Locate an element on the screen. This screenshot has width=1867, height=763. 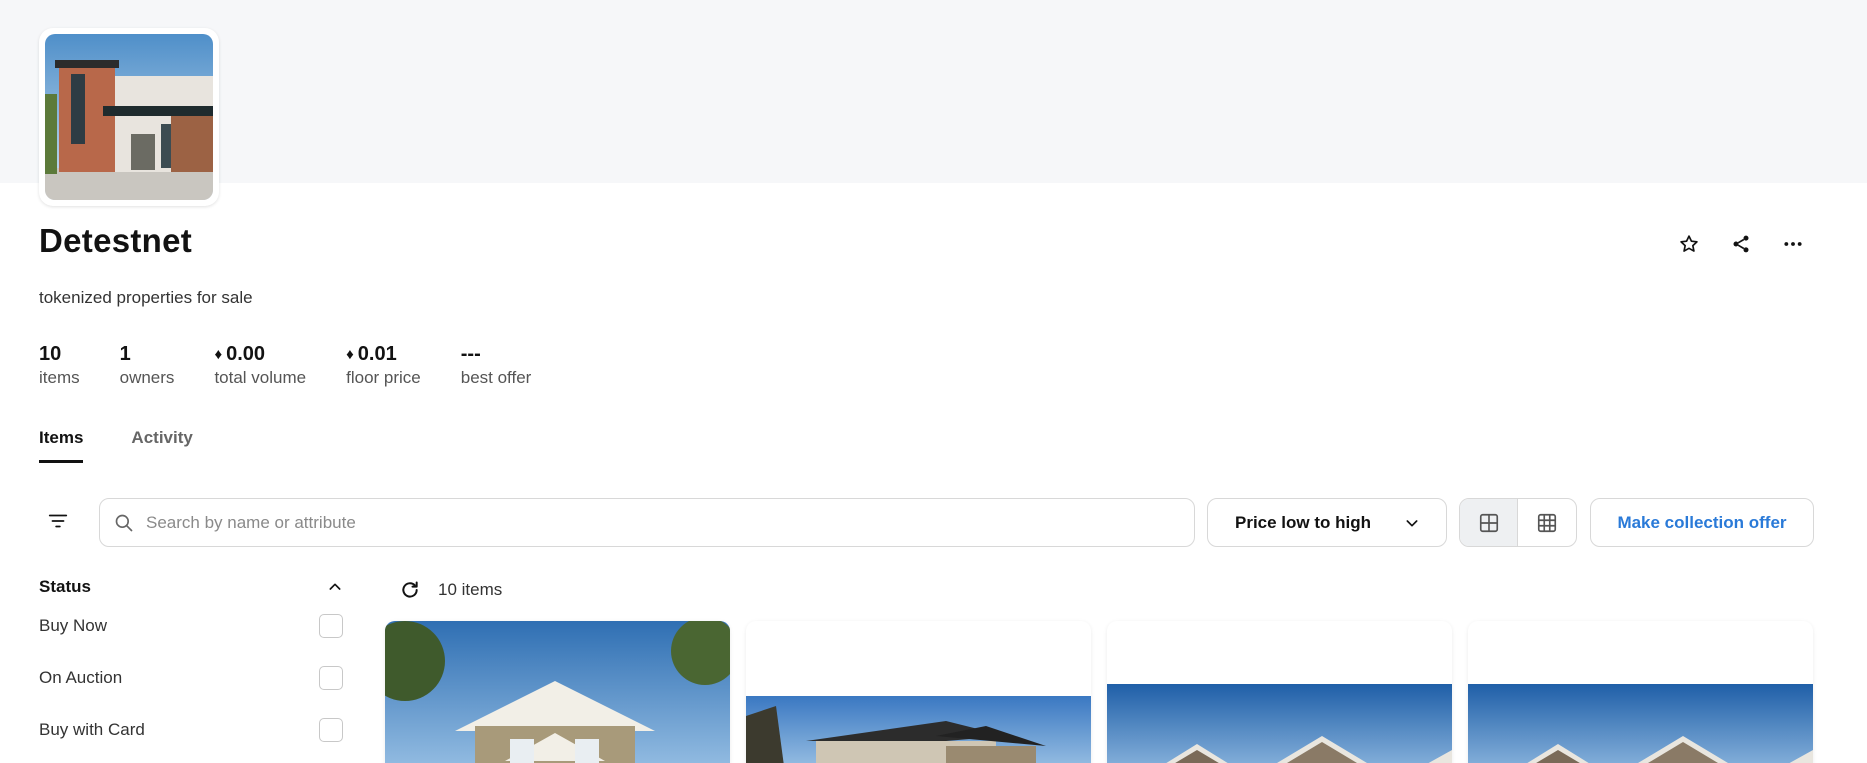
collection-tabs: Items Activity is located at coordinates (116, 445).